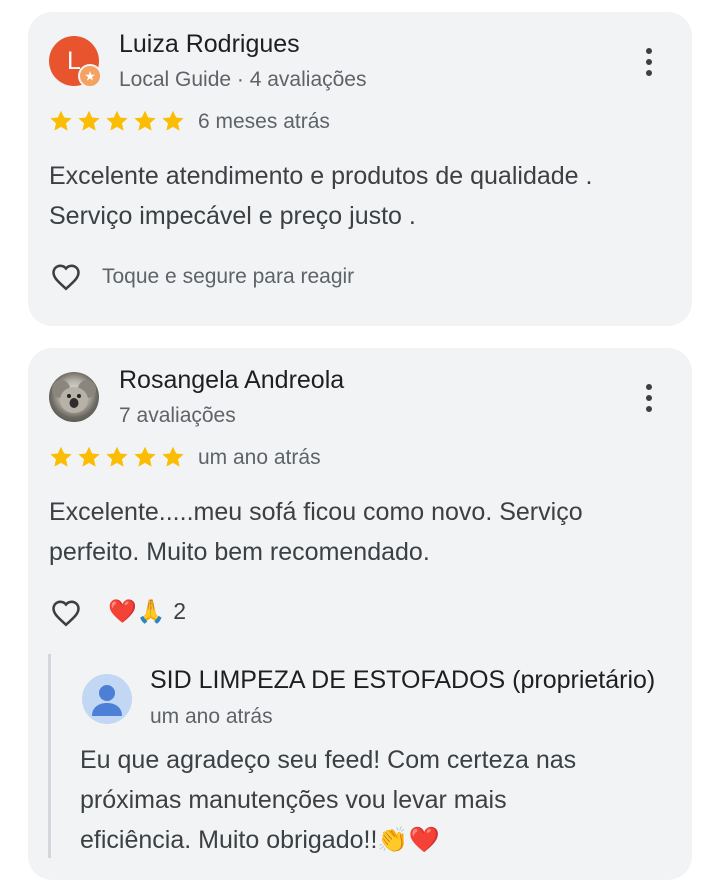  I want to click on owner-reply-line: eficiência. Muito obrigado!!👏❤️, so click(260, 840).